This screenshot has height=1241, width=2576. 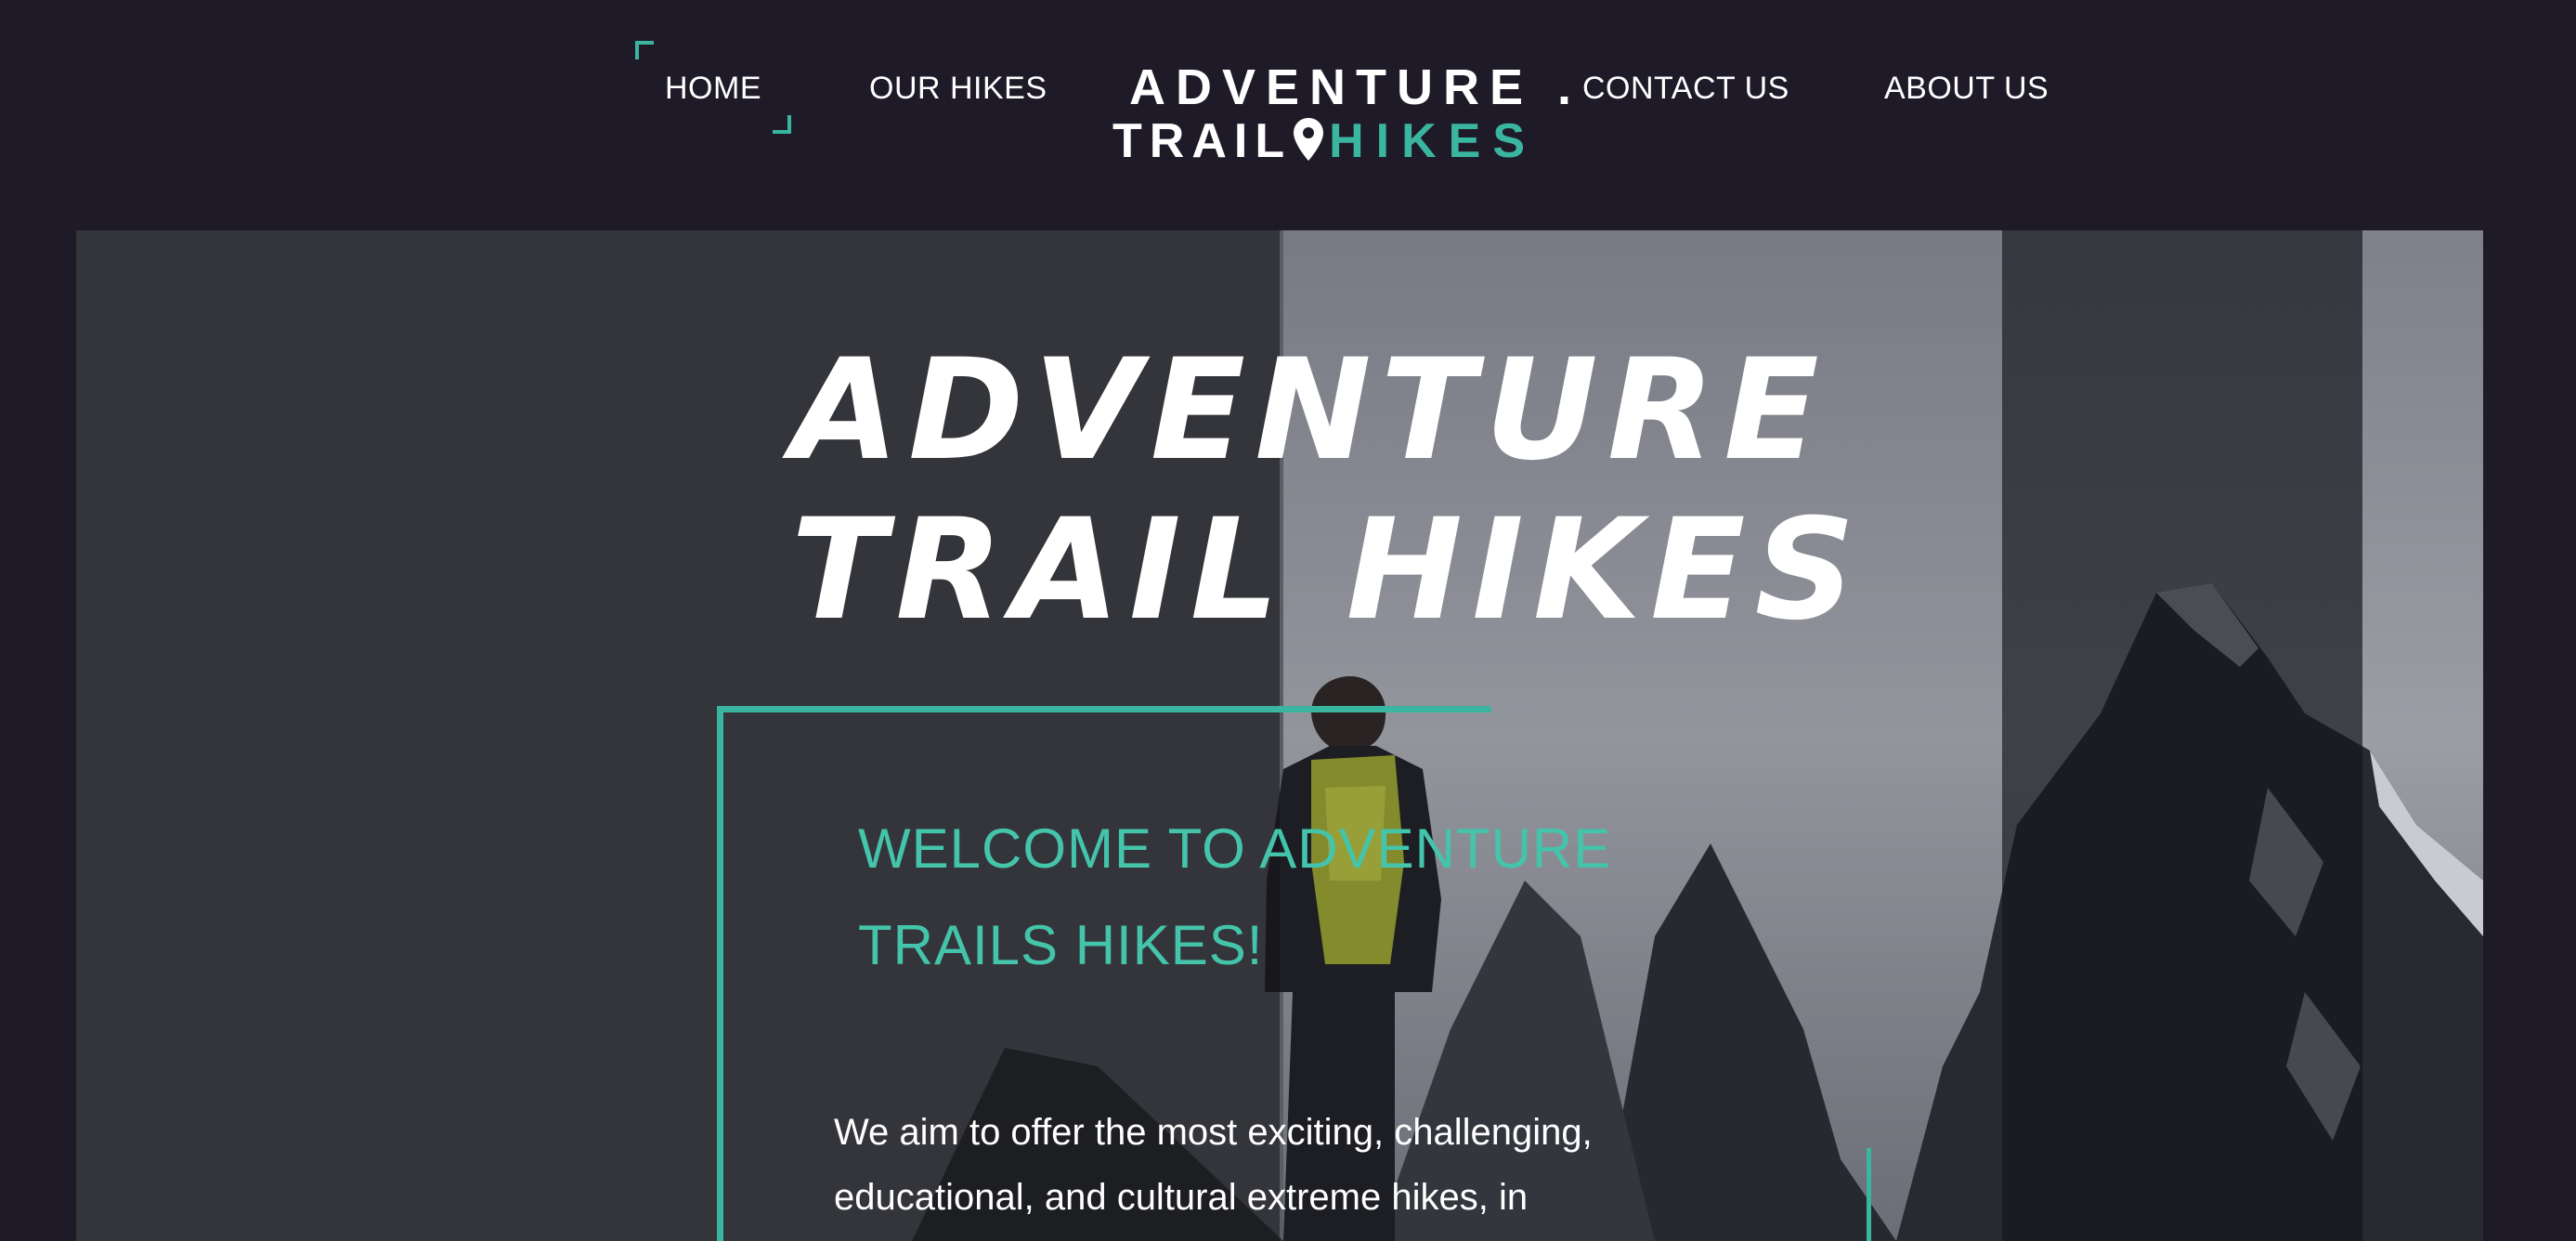 I want to click on map-pin-icon, so click(x=1309, y=139).